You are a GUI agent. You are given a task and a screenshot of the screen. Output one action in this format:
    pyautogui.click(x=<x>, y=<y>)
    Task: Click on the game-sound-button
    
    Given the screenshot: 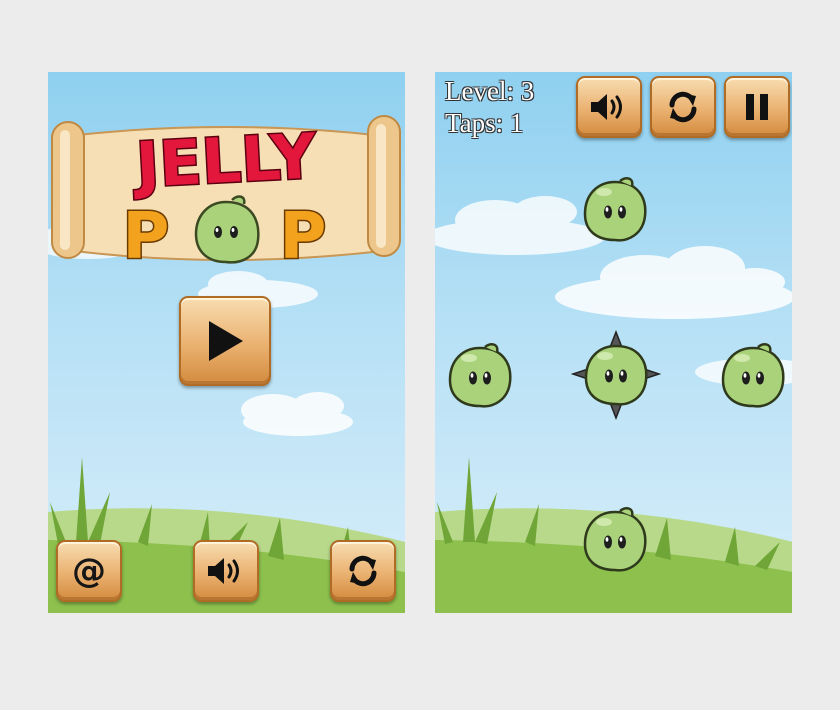 What is the action you would take?
    pyautogui.click(x=609, y=107)
    